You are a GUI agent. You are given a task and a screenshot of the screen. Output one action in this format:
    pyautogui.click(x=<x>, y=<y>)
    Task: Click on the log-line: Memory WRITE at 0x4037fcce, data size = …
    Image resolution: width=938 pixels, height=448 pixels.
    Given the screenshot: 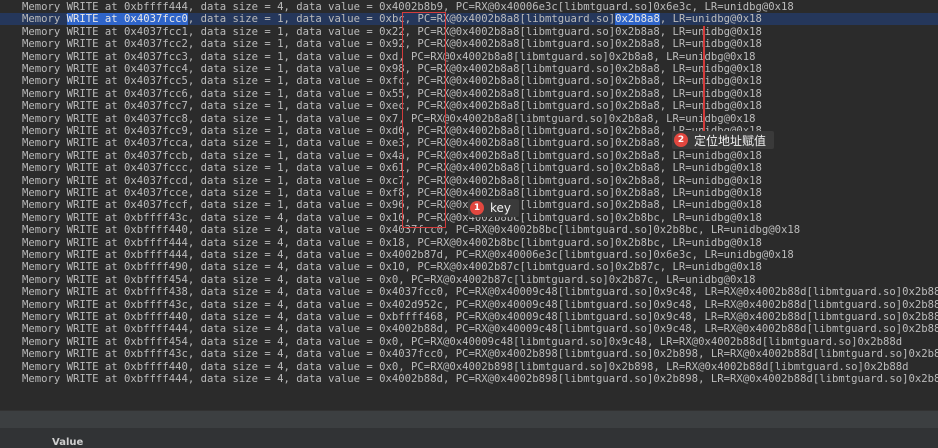 What is the action you would take?
    pyautogui.click(x=392, y=193)
    